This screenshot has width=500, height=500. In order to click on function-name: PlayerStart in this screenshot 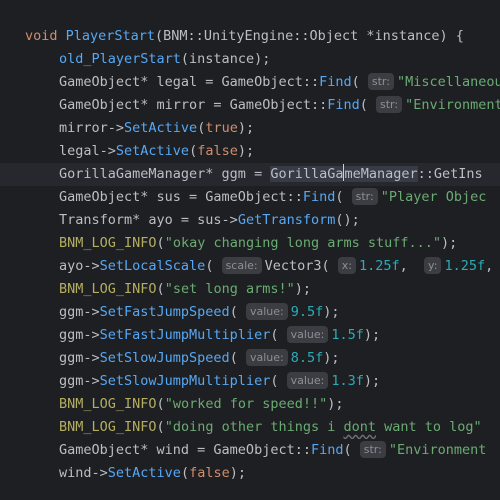, I will do `click(110, 36)`.